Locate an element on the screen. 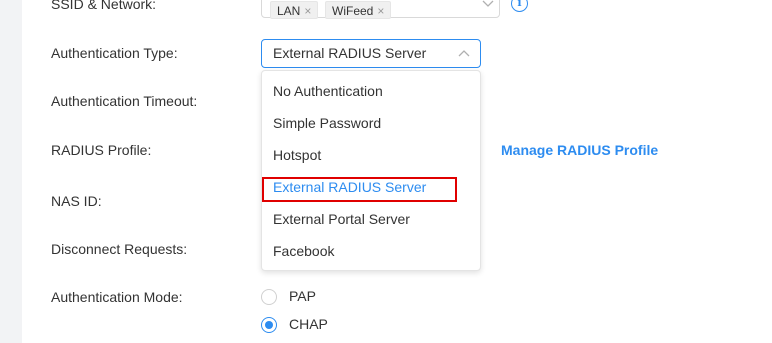  auth-mode-label: Authentication Mode: is located at coordinates (117, 297).